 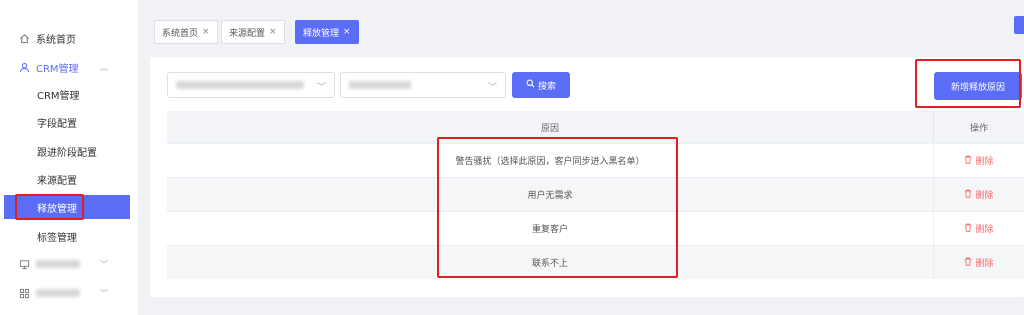 What do you see at coordinates (69, 236) in the screenshot?
I see `sidebar-item-tags: 标签管理` at bounding box center [69, 236].